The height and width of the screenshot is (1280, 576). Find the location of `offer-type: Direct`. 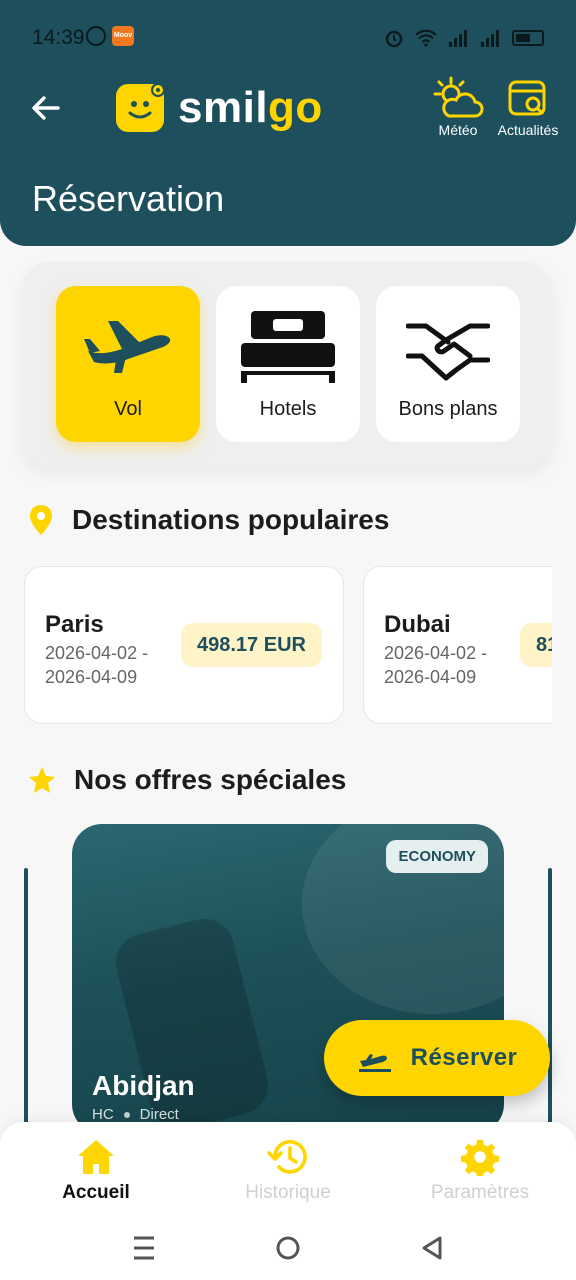

offer-type: Direct is located at coordinates (159, 1114).